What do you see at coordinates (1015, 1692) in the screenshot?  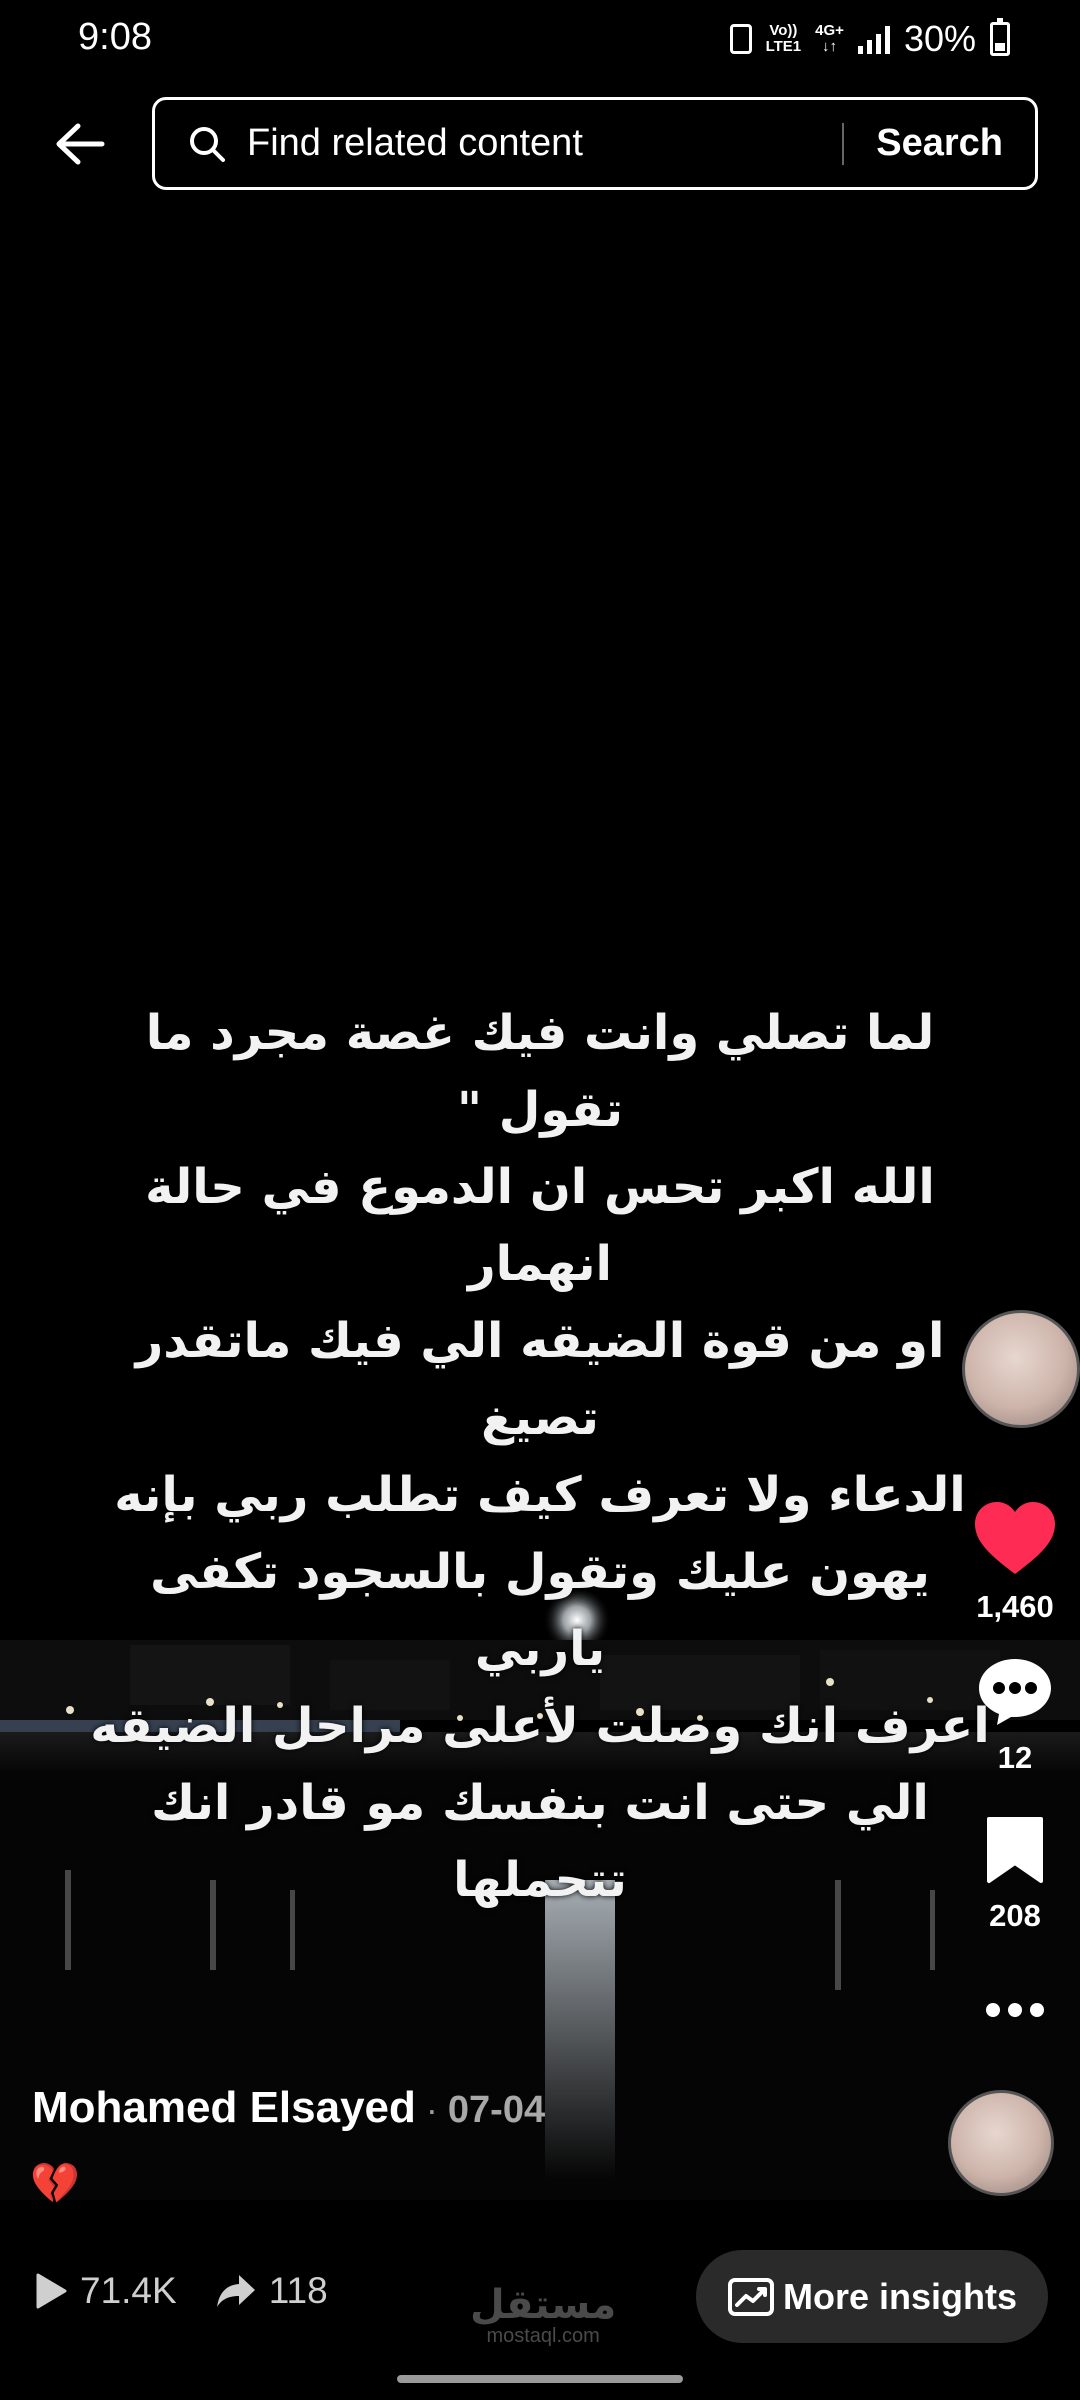 I see `comment-icon` at bounding box center [1015, 1692].